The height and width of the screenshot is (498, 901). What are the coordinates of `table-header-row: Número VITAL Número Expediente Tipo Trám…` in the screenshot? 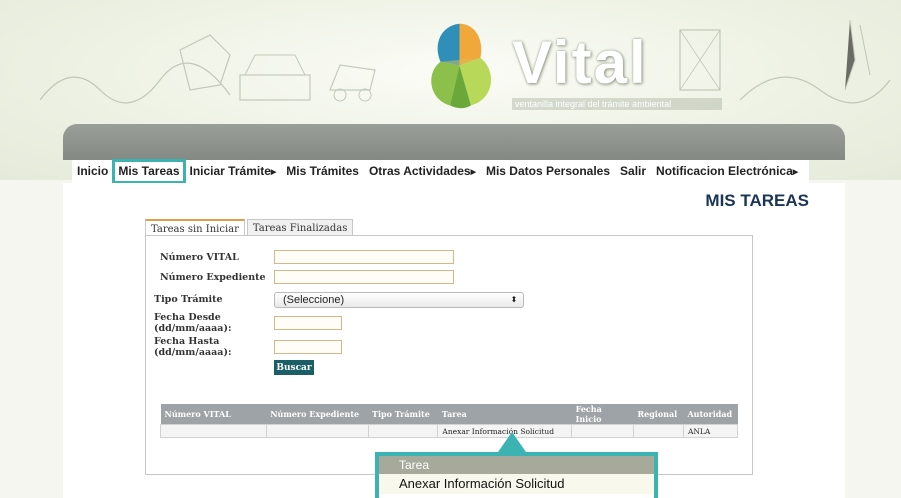 It's located at (449, 414).